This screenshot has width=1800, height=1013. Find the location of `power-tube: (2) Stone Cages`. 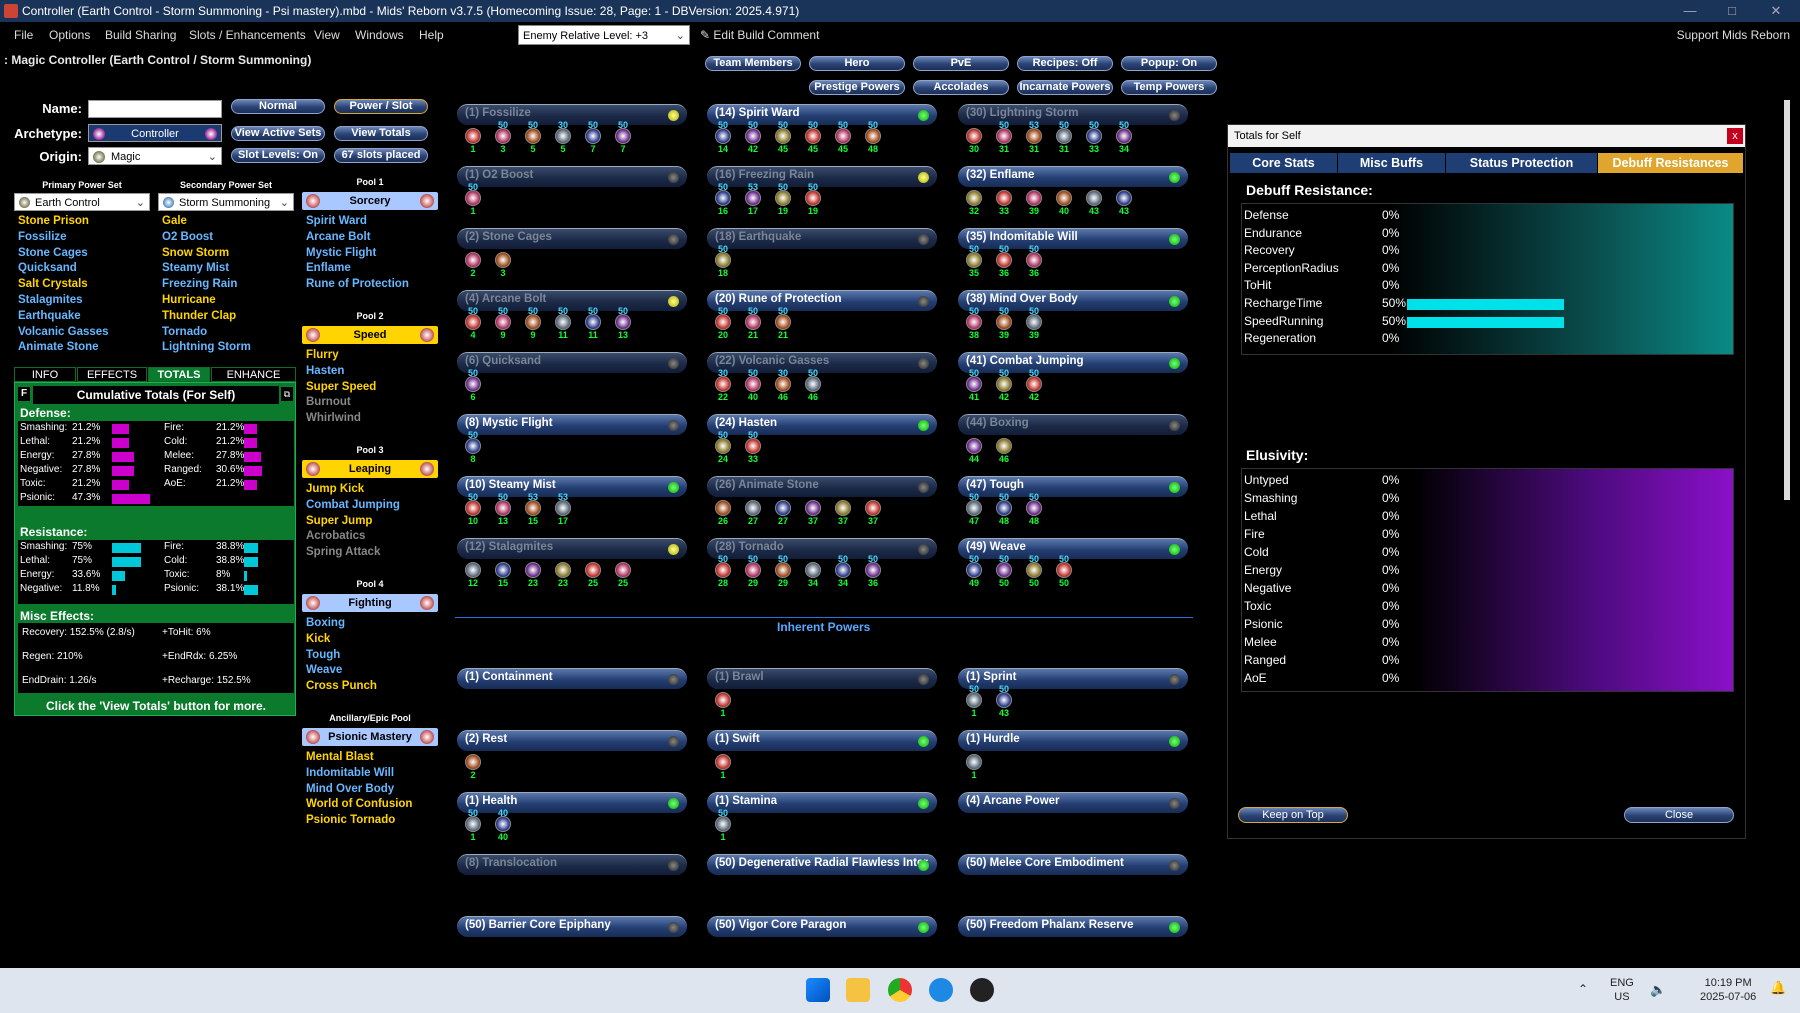

power-tube: (2) Stone Cages is located at coordinates (572, 238).